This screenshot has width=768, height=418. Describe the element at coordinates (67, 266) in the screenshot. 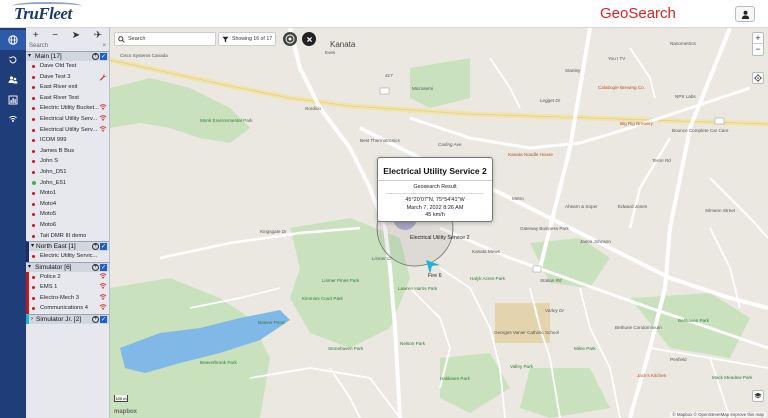

I see `group-header: ▾ Simulator [6] + ✓` at that location.